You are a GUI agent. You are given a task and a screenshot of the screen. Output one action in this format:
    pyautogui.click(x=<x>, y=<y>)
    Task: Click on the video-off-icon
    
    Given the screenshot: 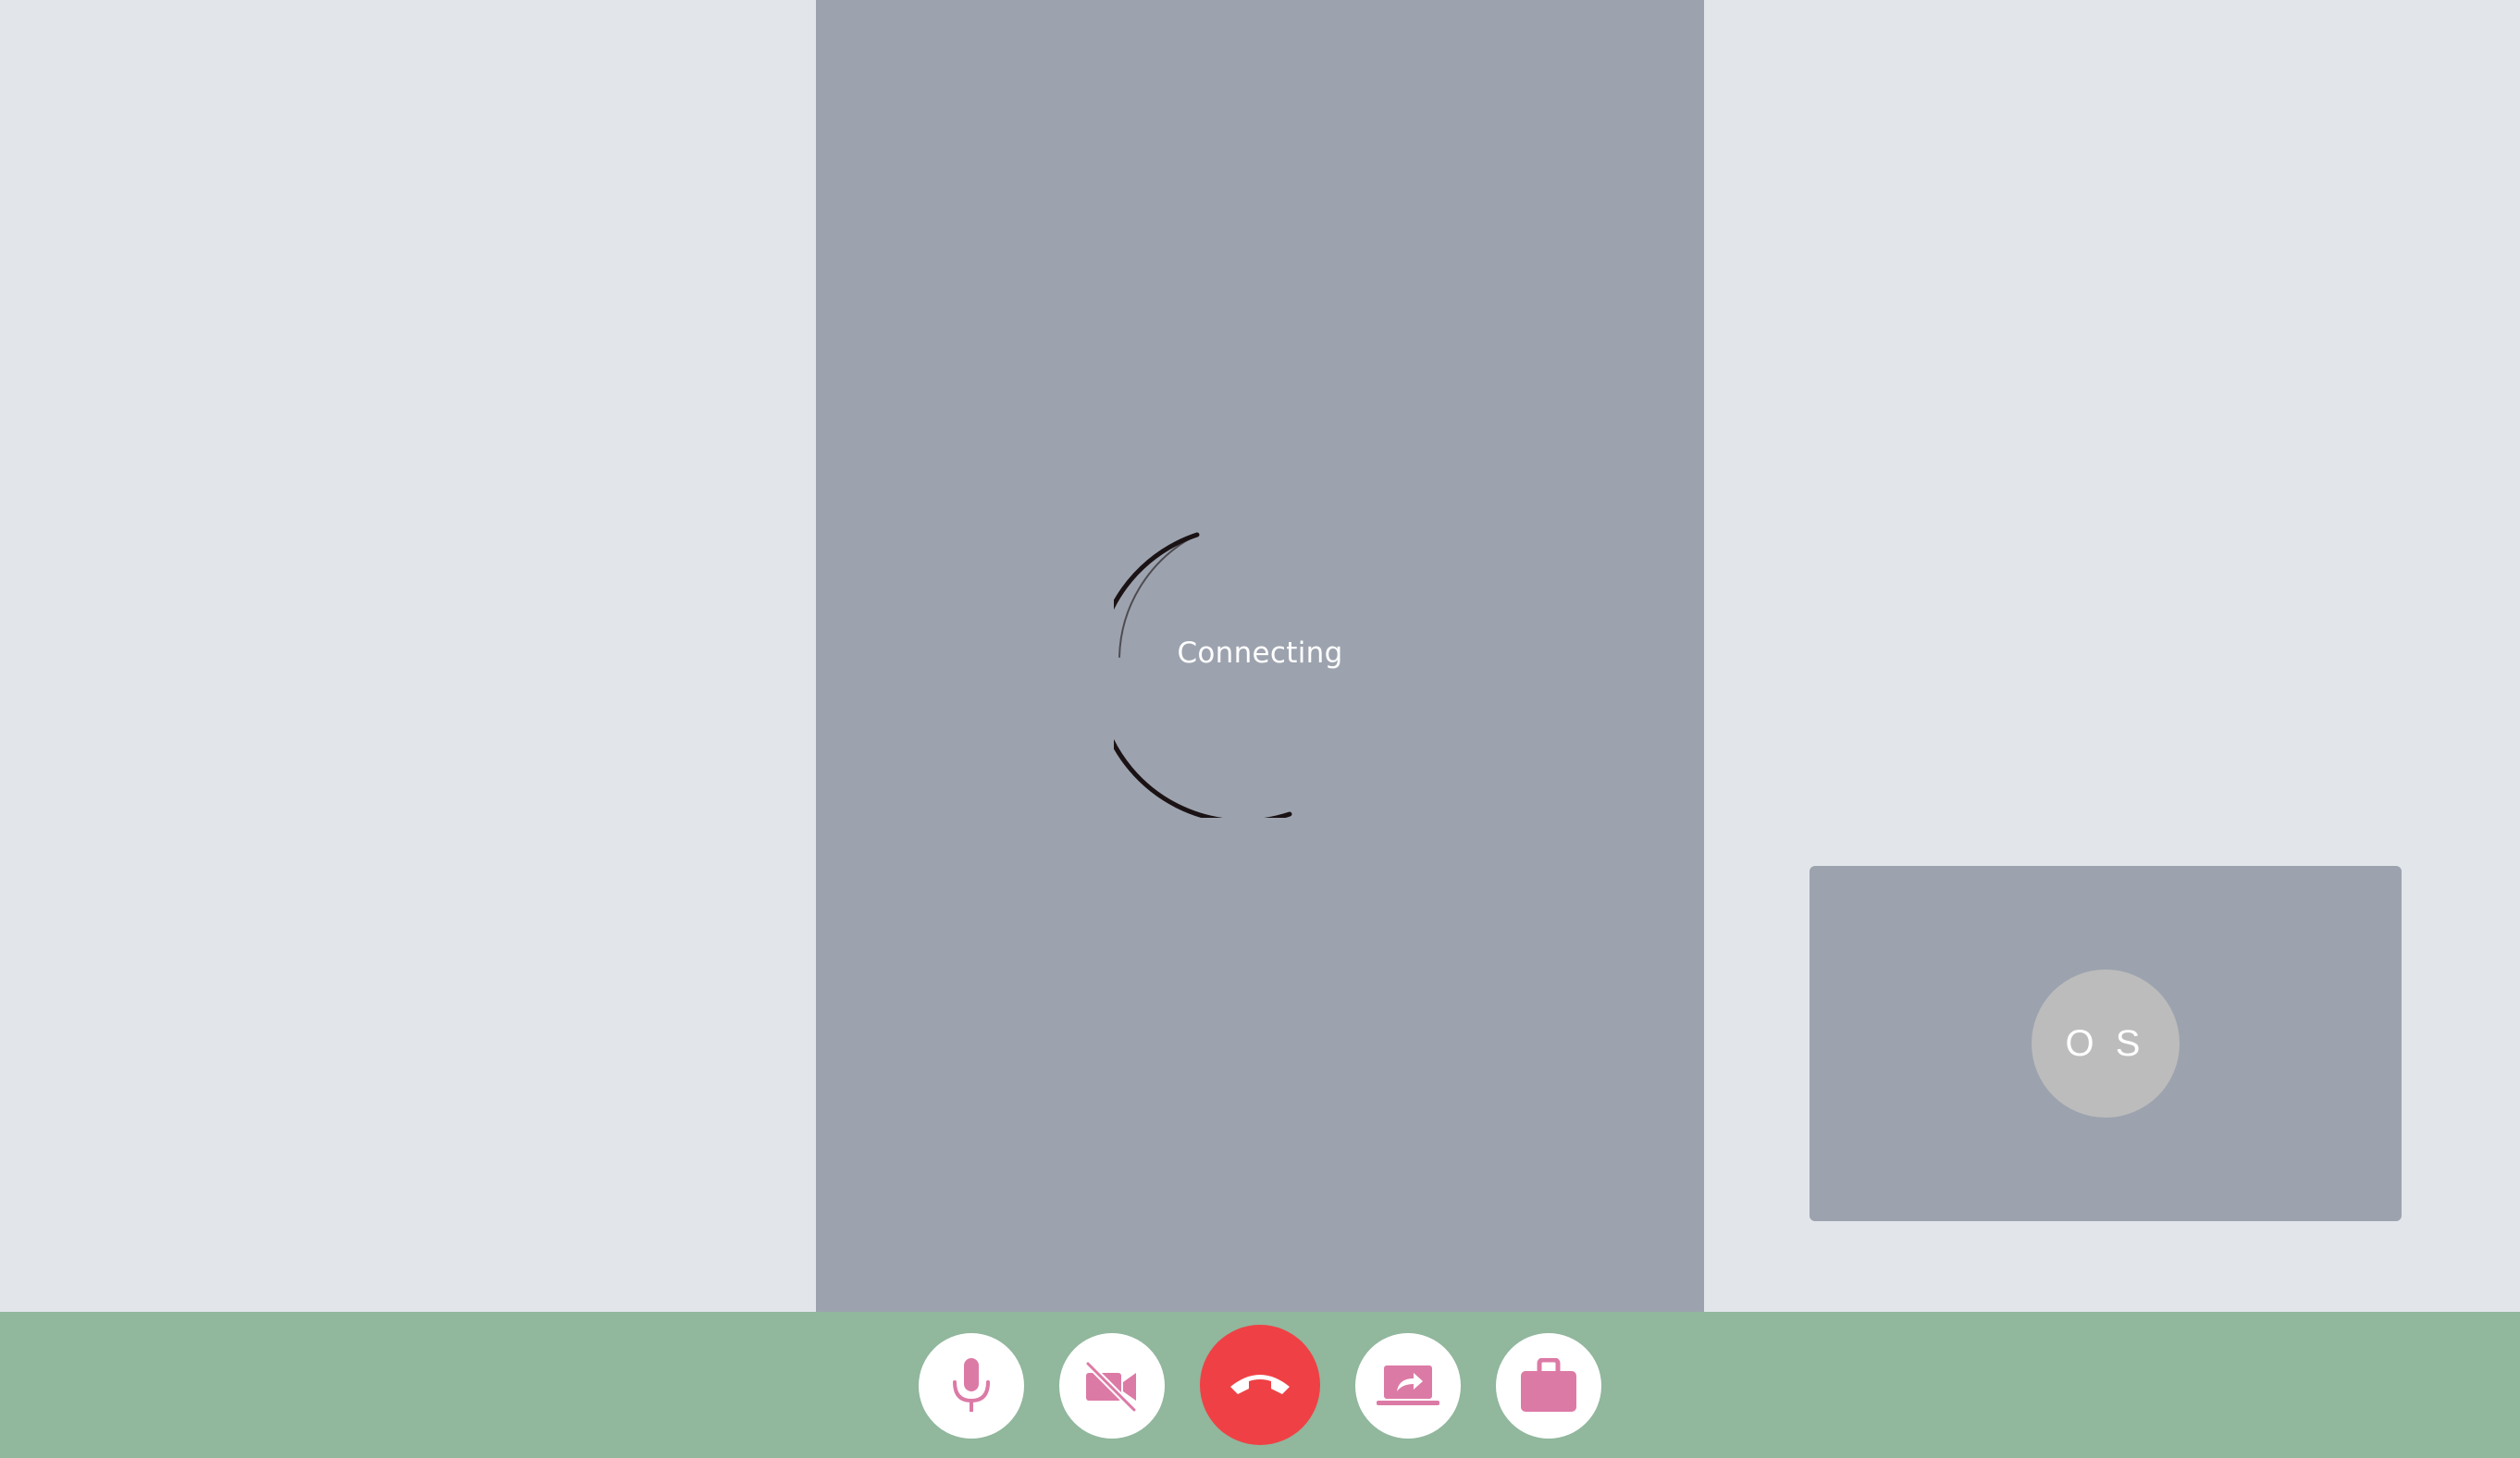 What is the action you would take?
    pyautogui.click(x=1111, y=1386)
    